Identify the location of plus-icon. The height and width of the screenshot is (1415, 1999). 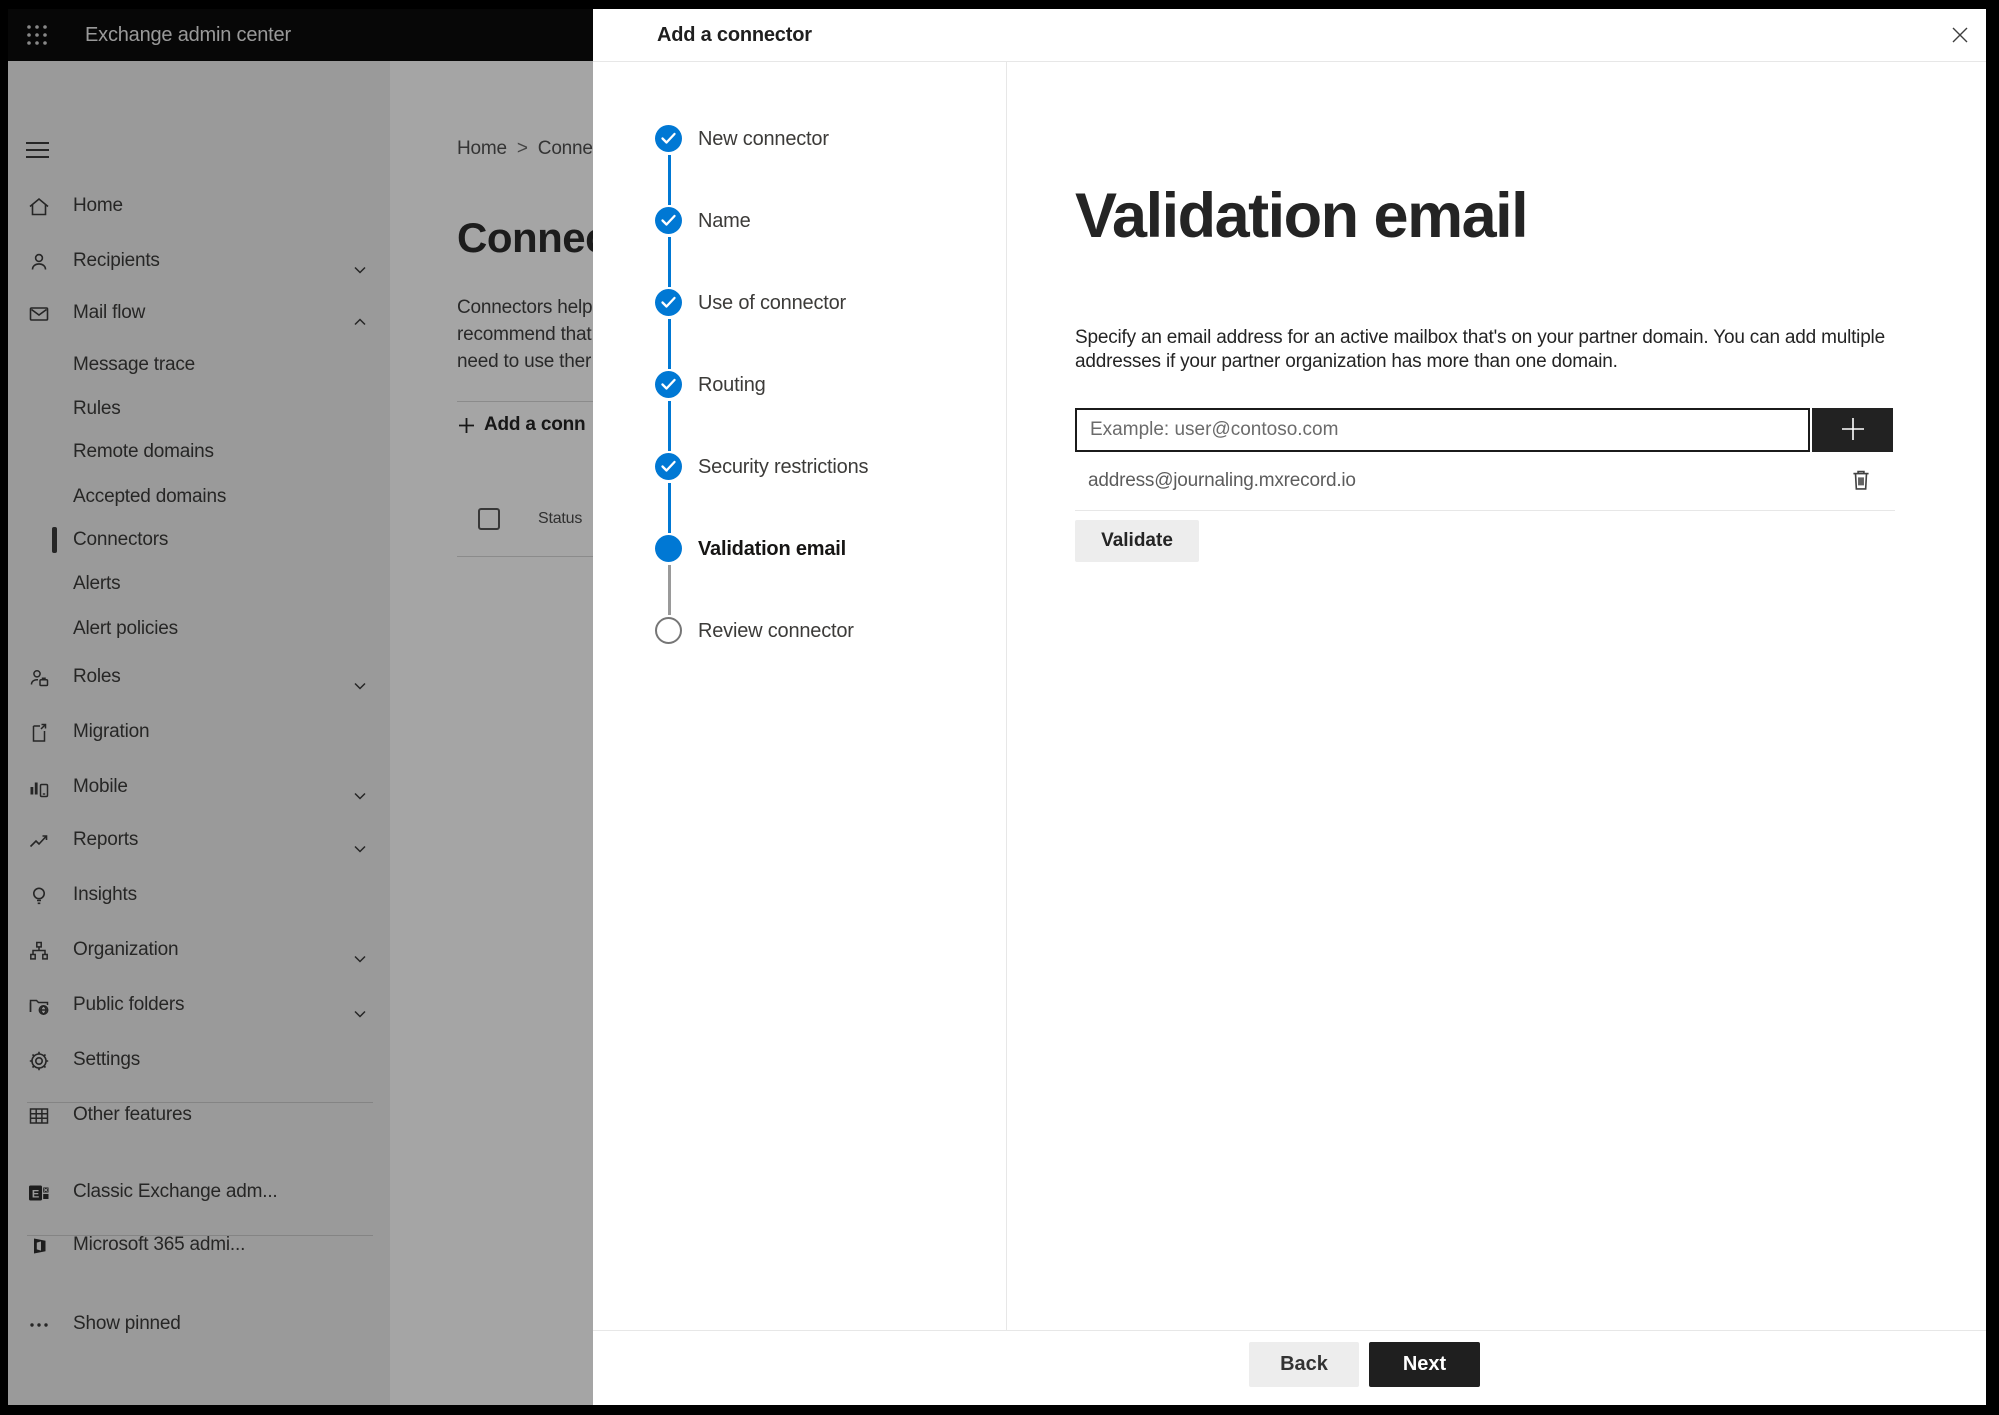
(1852, 428).